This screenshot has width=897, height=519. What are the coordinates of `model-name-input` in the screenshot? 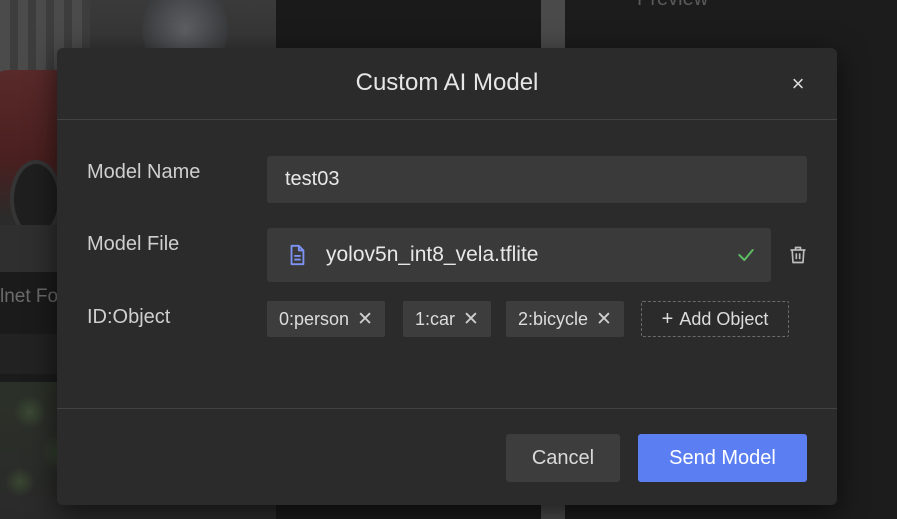 It's located at (537, 179).